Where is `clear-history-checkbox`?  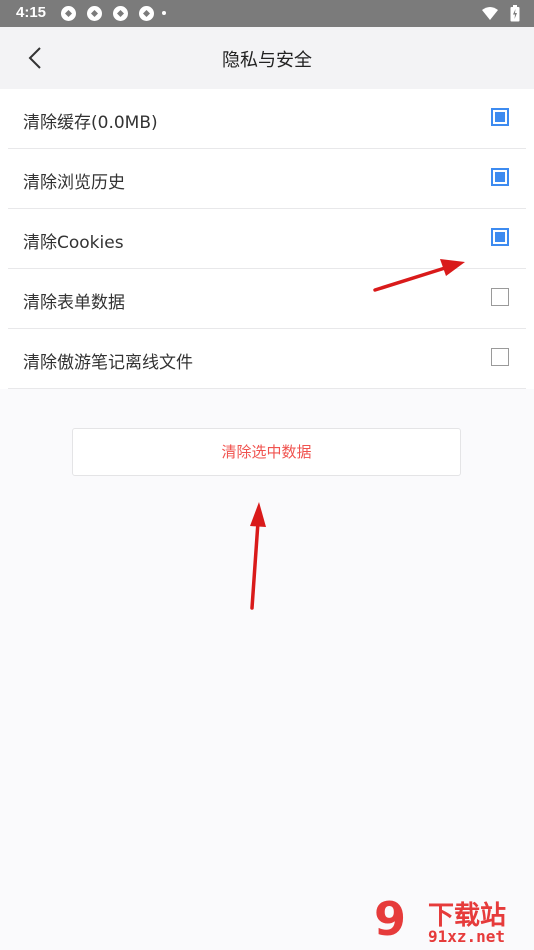
clear-history-checkbox is located at coordinates (500, 177).